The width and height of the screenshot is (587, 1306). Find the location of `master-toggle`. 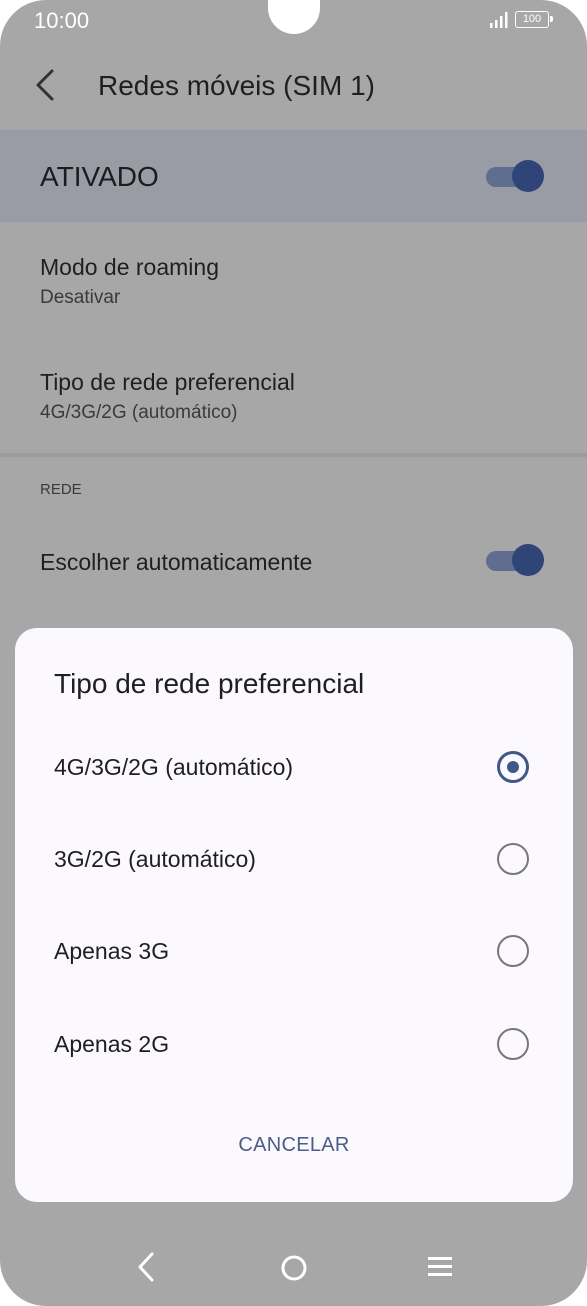

master-toggle is located at coordinates (516, 177).